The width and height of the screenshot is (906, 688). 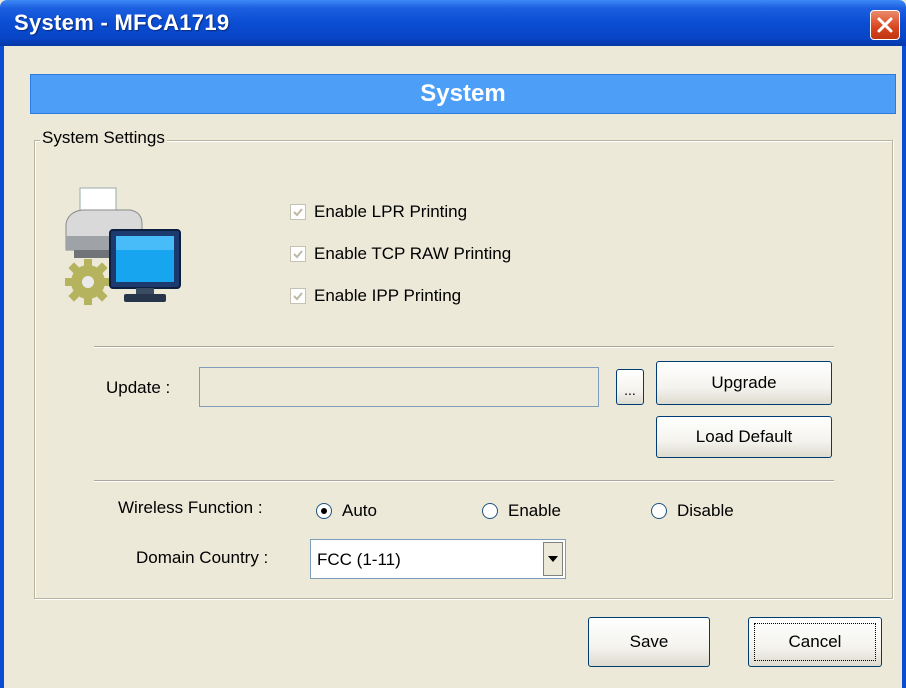 I want to click on radio-wireless-disable-circle, so click(x=659, y=511).